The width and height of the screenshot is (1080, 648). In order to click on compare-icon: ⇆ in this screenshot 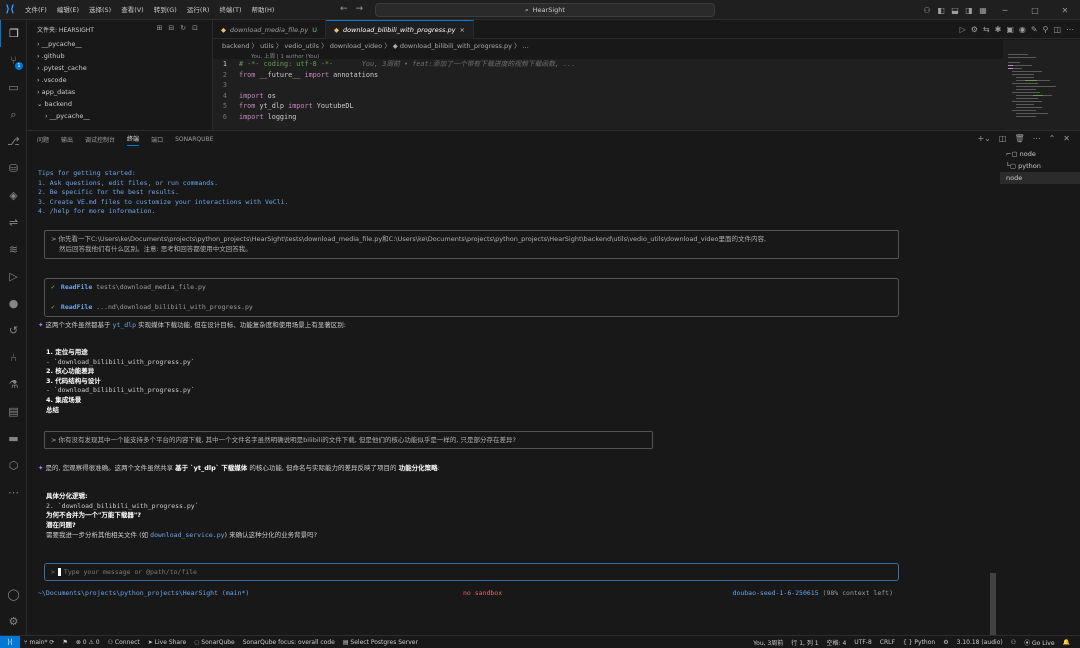, I will do `click(986, 29)`.